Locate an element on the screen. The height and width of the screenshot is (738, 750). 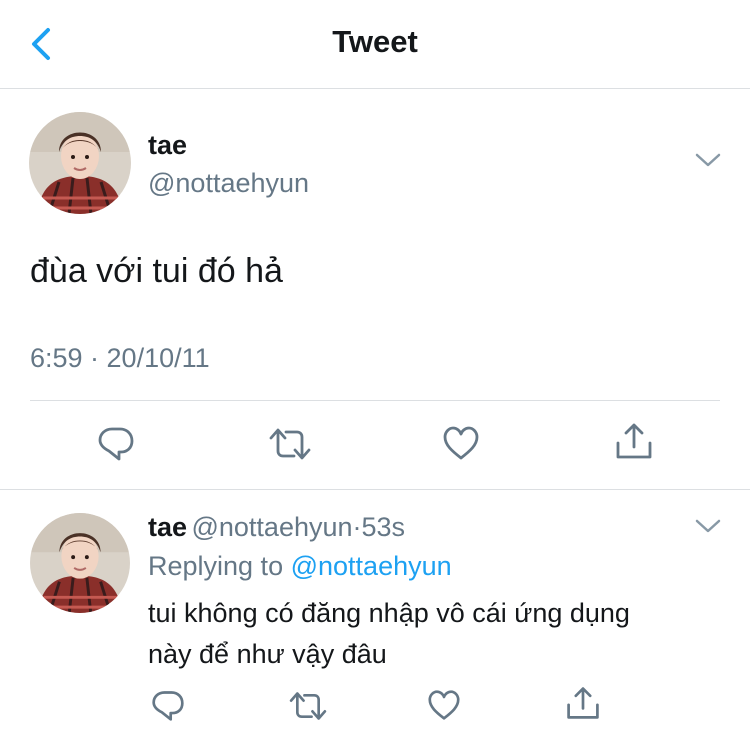
retweet-button is located at coordinates (290, 444).